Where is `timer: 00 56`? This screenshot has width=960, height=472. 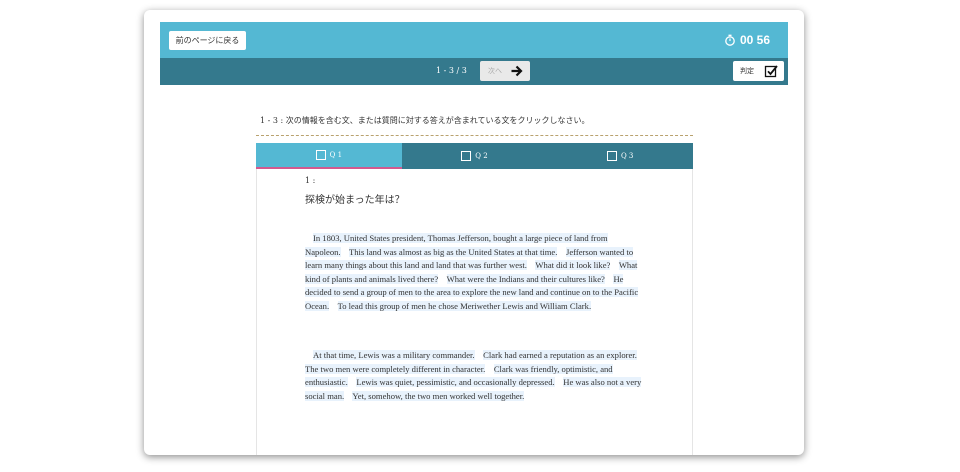
timer: 00 56 is located at coordinates (747, 40).